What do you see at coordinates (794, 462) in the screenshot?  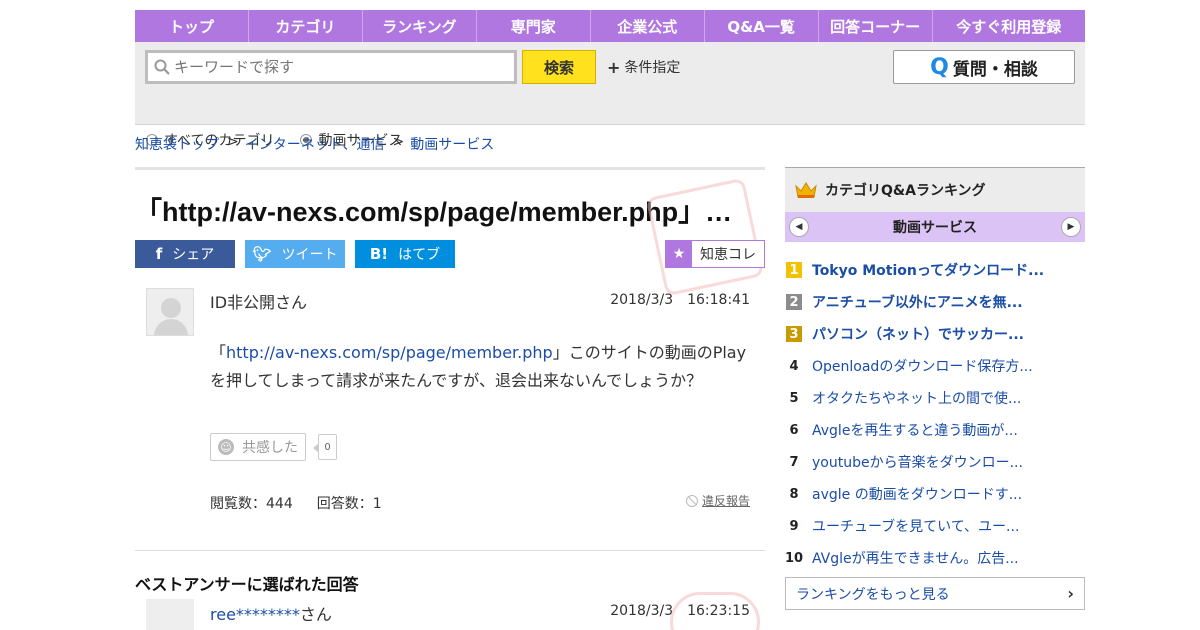 I see `rank-number: 7` at bounding box center [794, 462].